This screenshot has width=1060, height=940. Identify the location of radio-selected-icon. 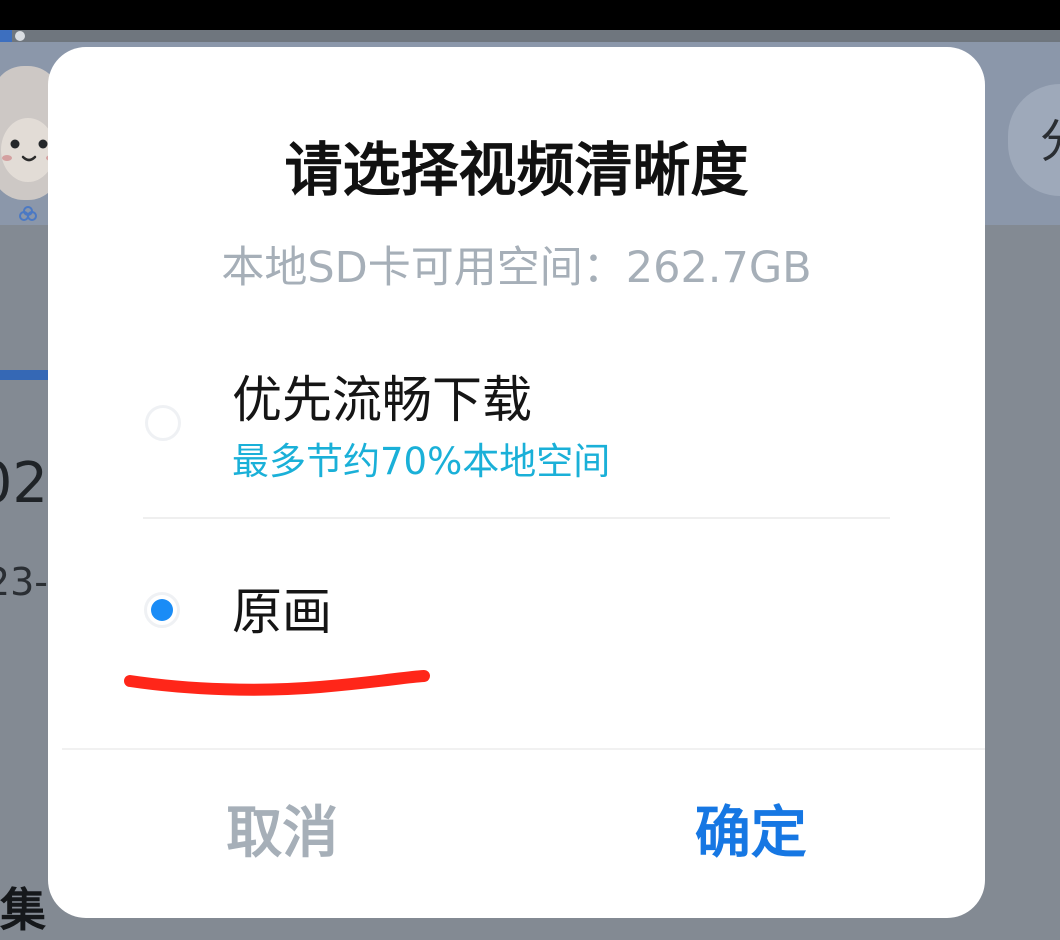
(162, 610).